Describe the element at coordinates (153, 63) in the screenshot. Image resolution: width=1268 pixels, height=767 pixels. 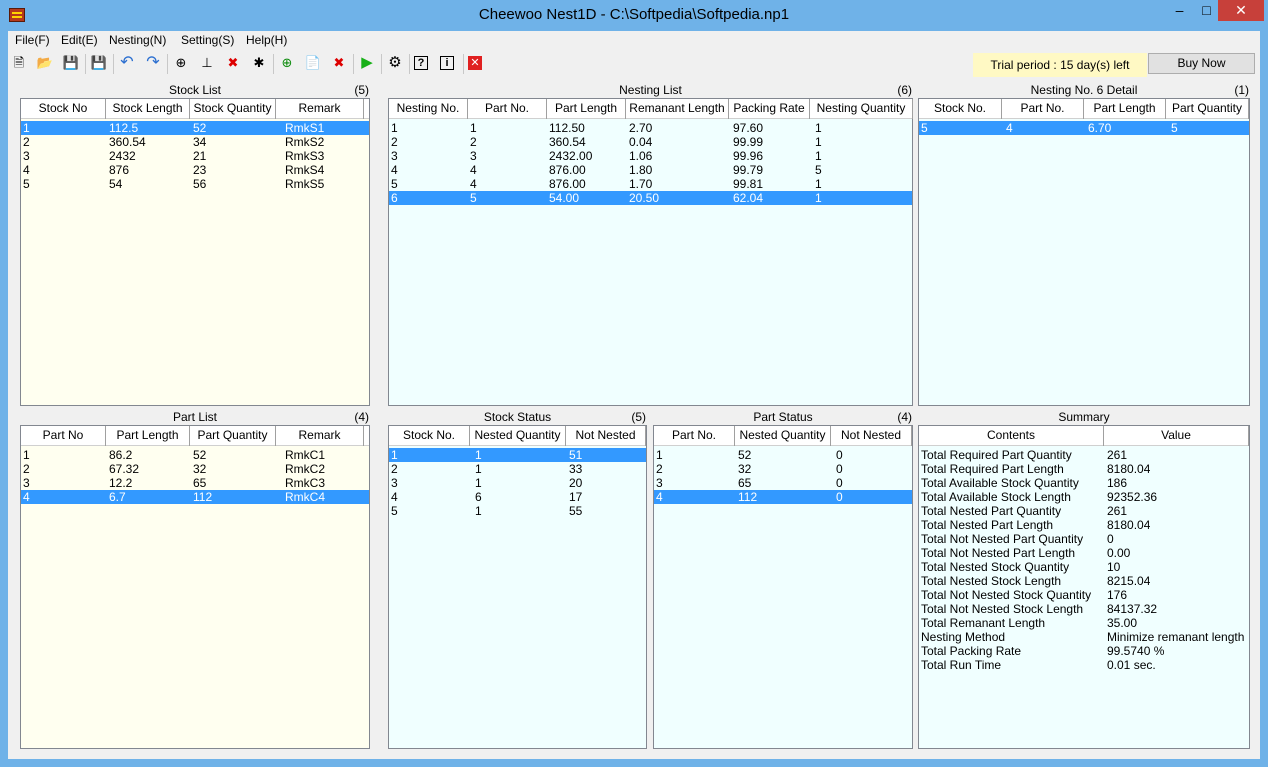
I see `redo-icon: ↷` at that location.